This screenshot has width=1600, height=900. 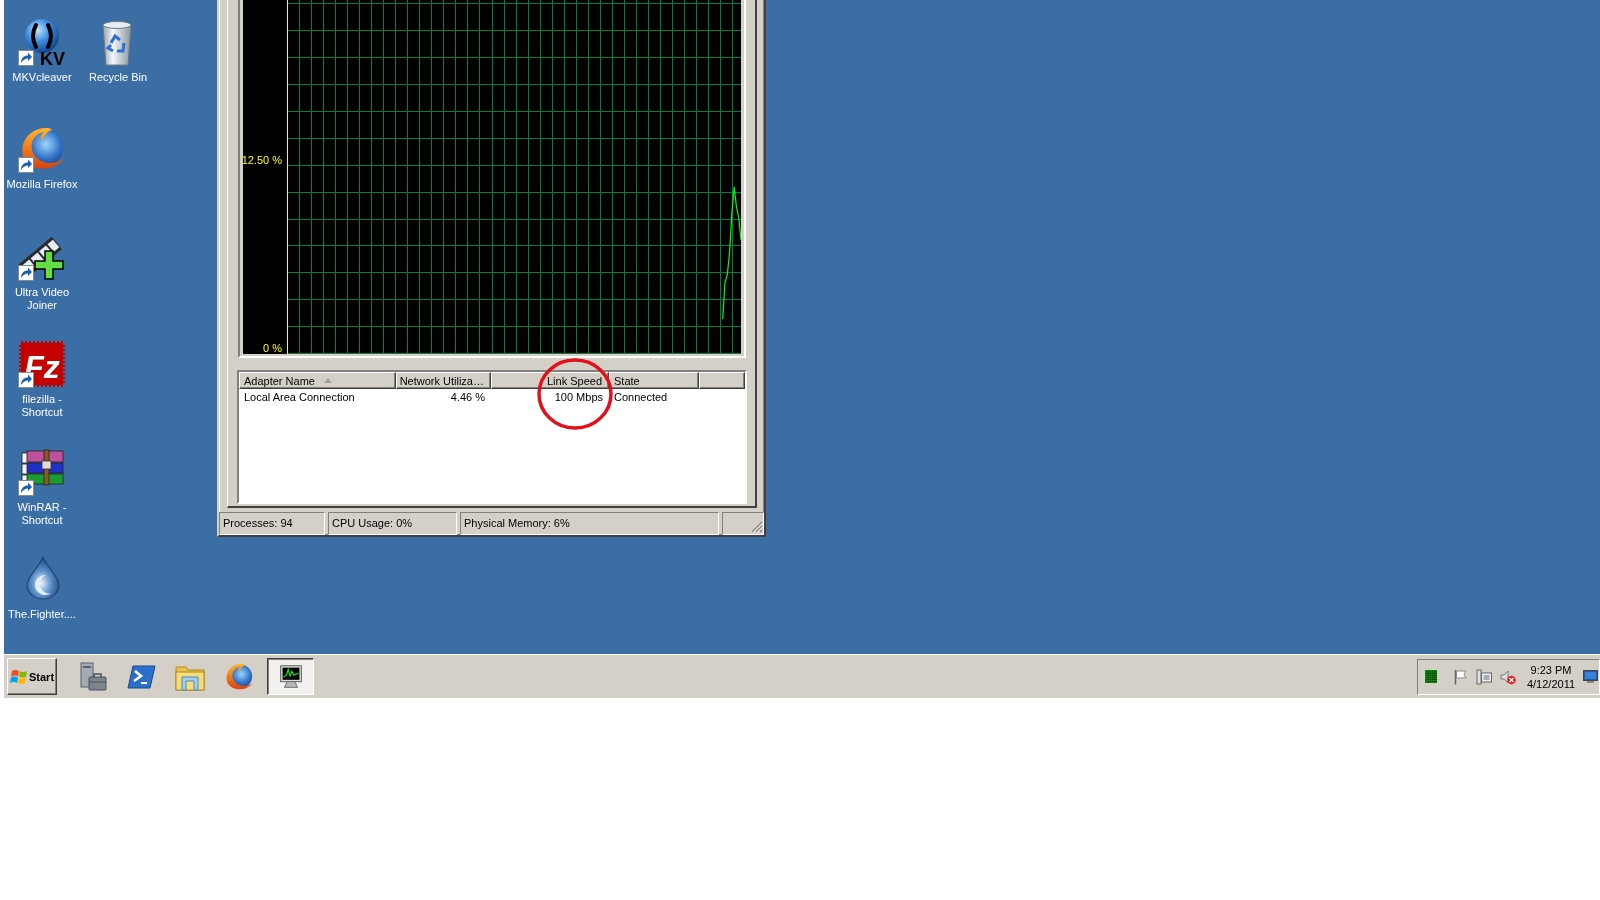 What do you see at coordinates (19, 676) in the screenshot?
I see `flag-logo-icon` at bounding box center [19, 676].